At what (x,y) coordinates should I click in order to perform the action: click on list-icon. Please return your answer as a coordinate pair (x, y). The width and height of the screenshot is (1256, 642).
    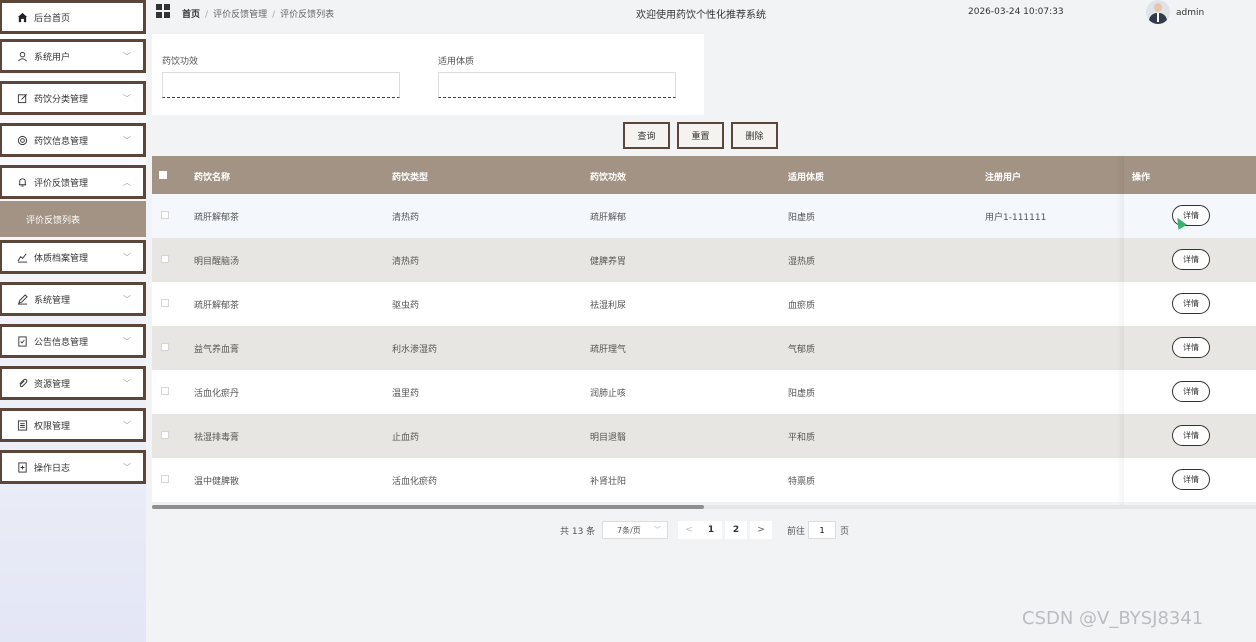
    Looking at the image, I should click on (22, 425).